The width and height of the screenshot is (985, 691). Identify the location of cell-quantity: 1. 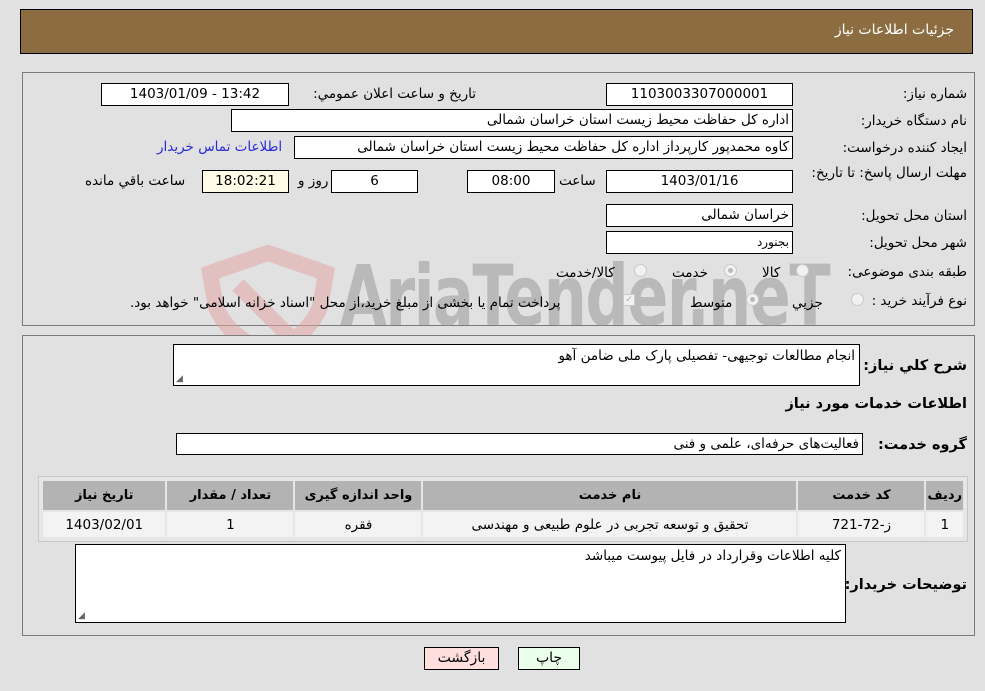
(230, 524).